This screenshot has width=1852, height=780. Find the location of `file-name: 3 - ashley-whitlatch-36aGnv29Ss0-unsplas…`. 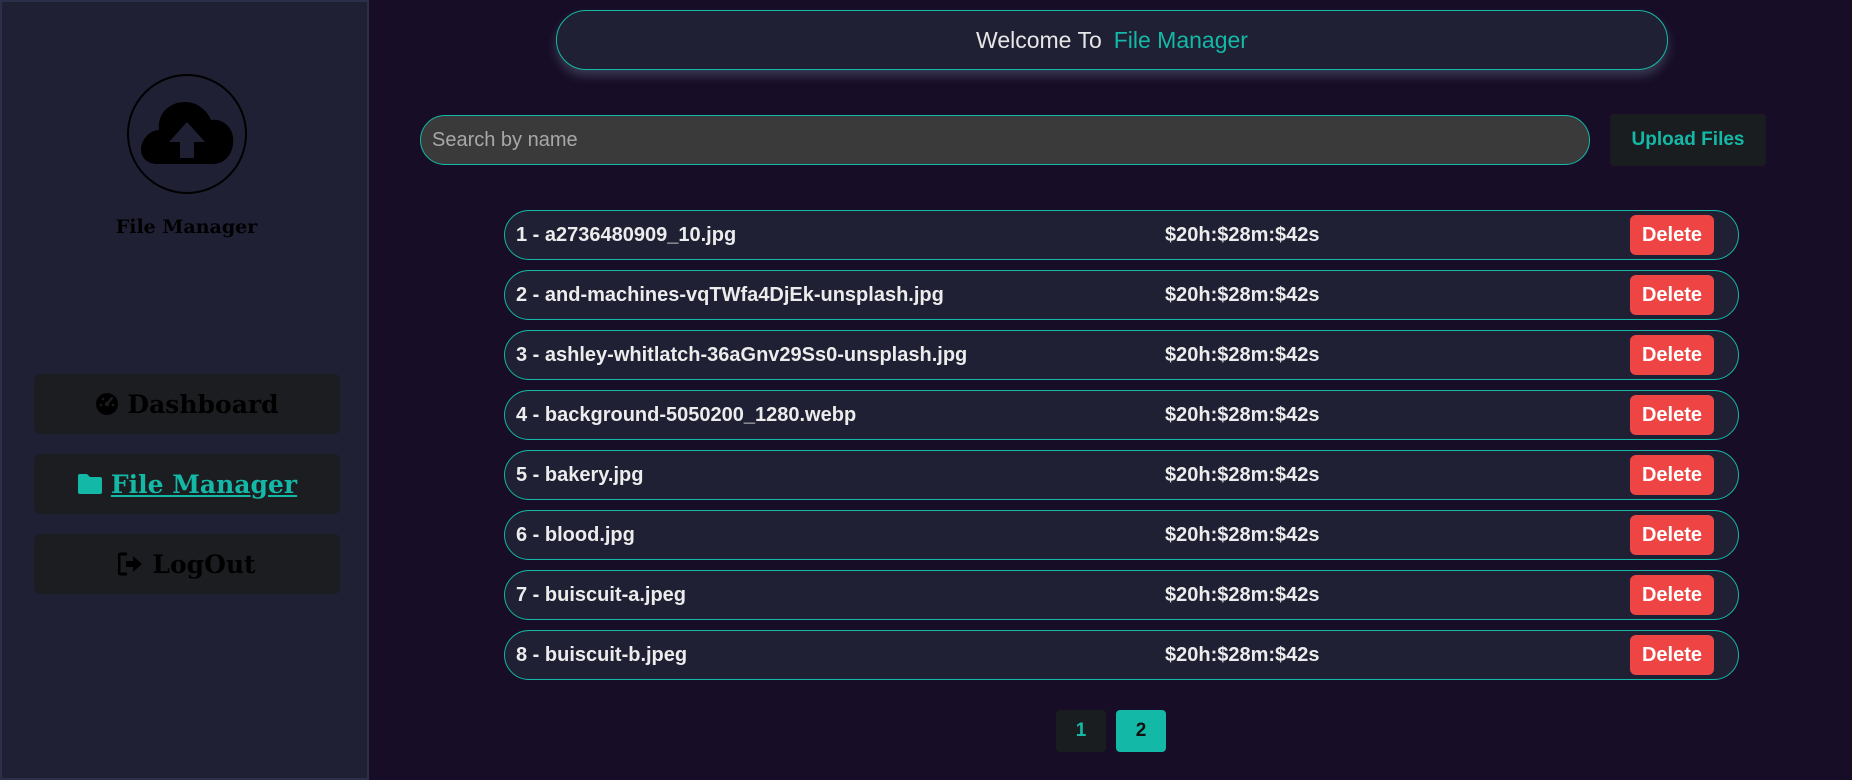

file-name: 3 - ashley-whitlatch-36aGnv29Ss0-unsplas… is located at coordinates (742, 355).